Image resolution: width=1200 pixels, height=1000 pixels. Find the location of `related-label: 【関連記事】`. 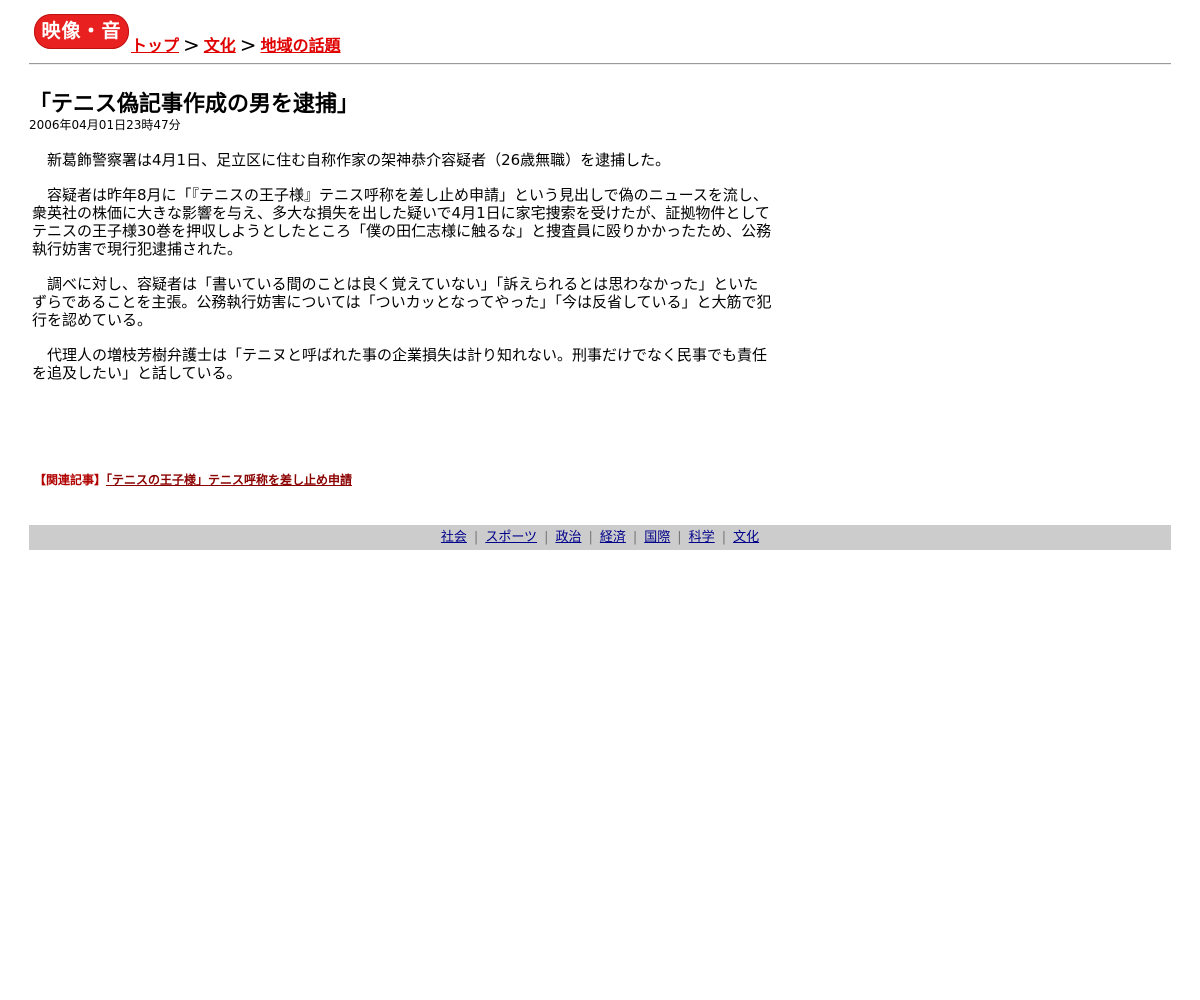

related-label: 【関連記事】 is located at coordinates (70, 480).